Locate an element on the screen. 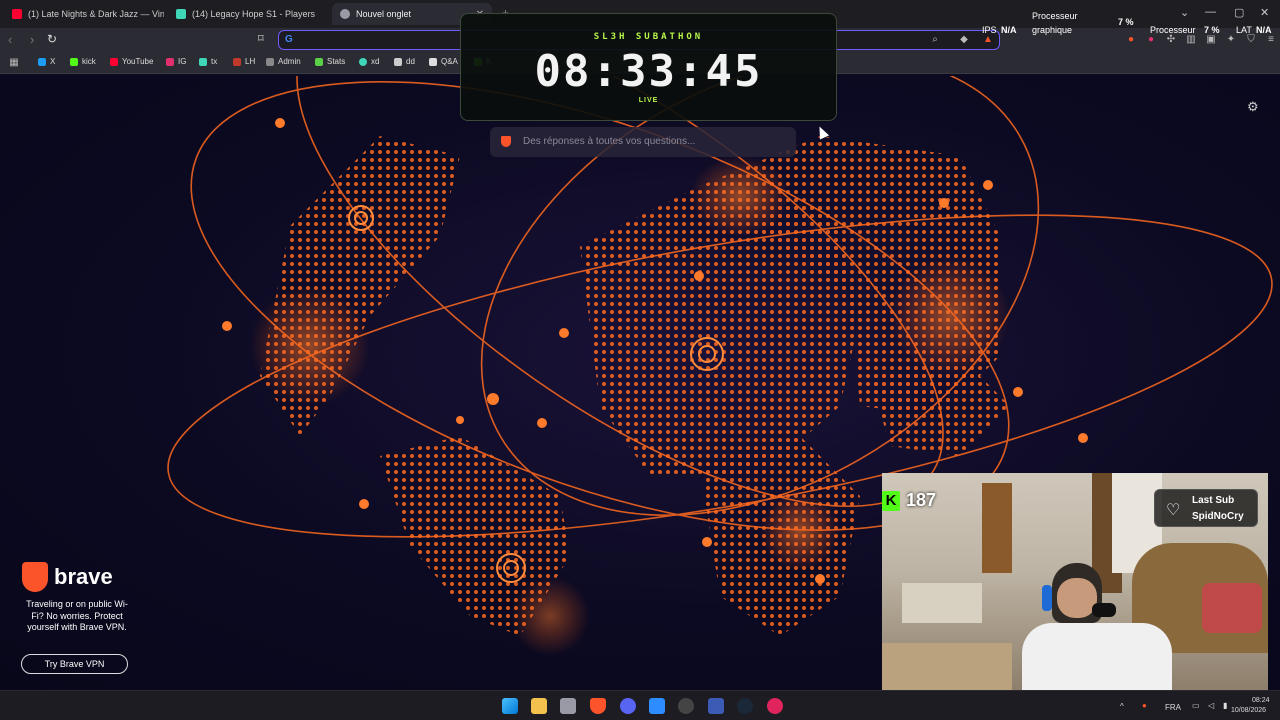  perf-cpu-percent: 7 % is located at coordinates (1126, 22).